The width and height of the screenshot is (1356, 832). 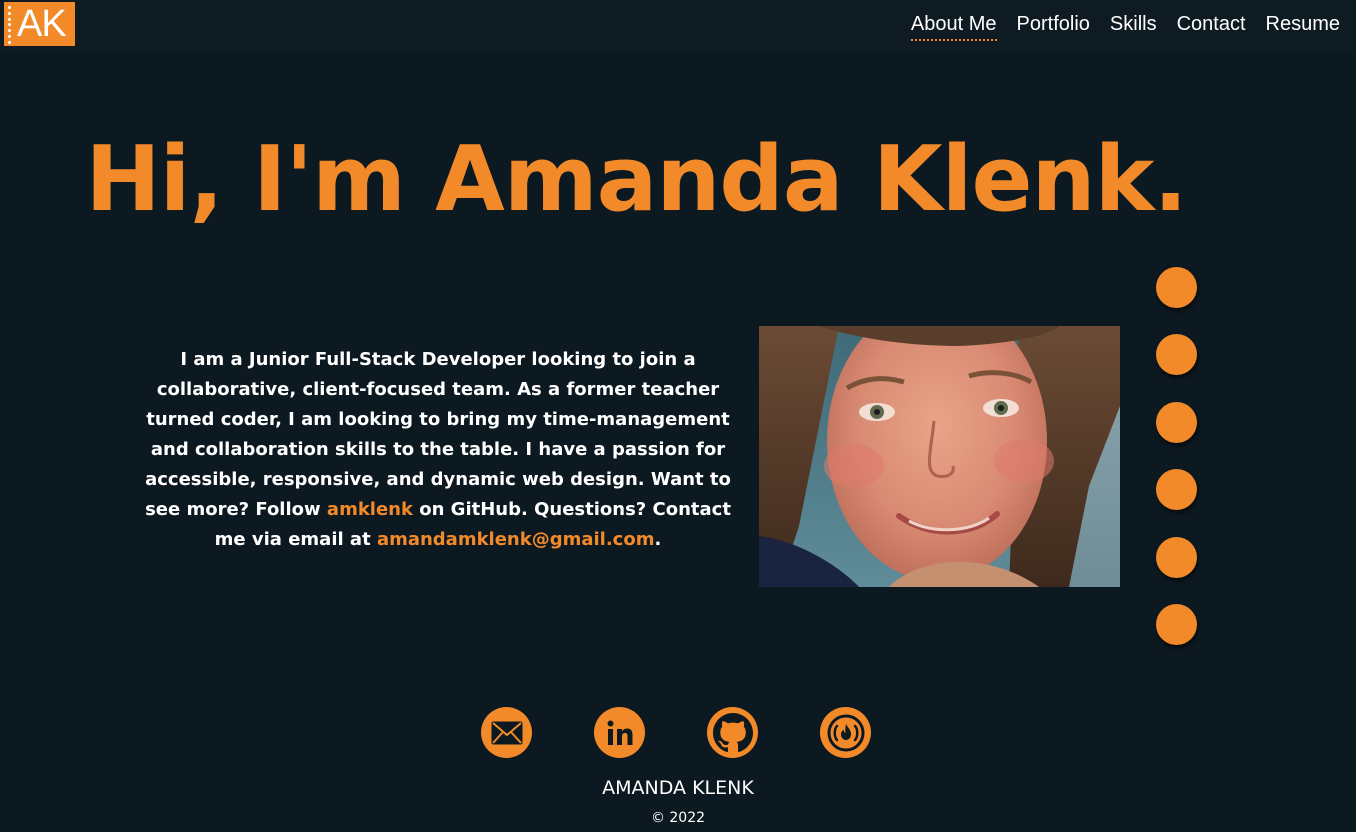 I want to click on email-icon, so click(x=506, y=732).